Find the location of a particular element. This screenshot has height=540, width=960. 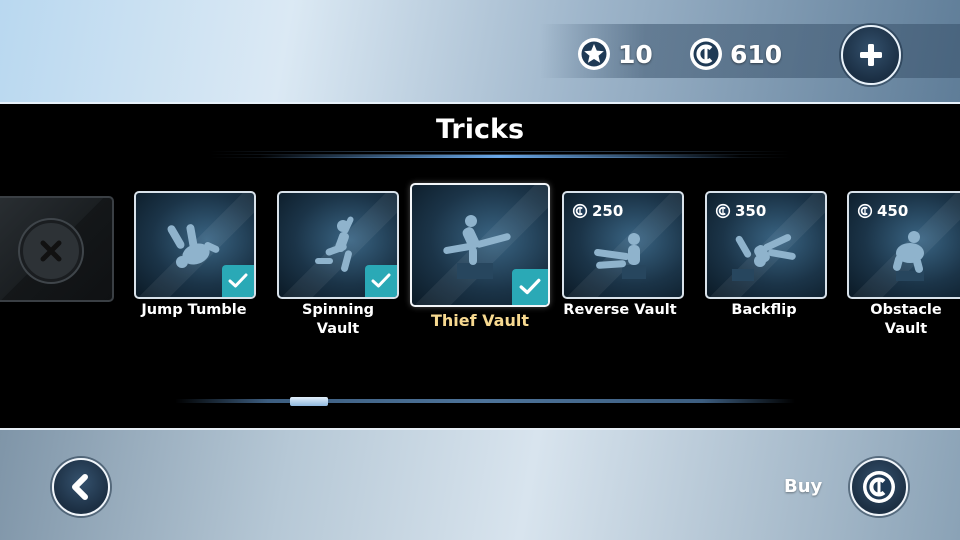

buy-button is located at coordinates (879, 487).